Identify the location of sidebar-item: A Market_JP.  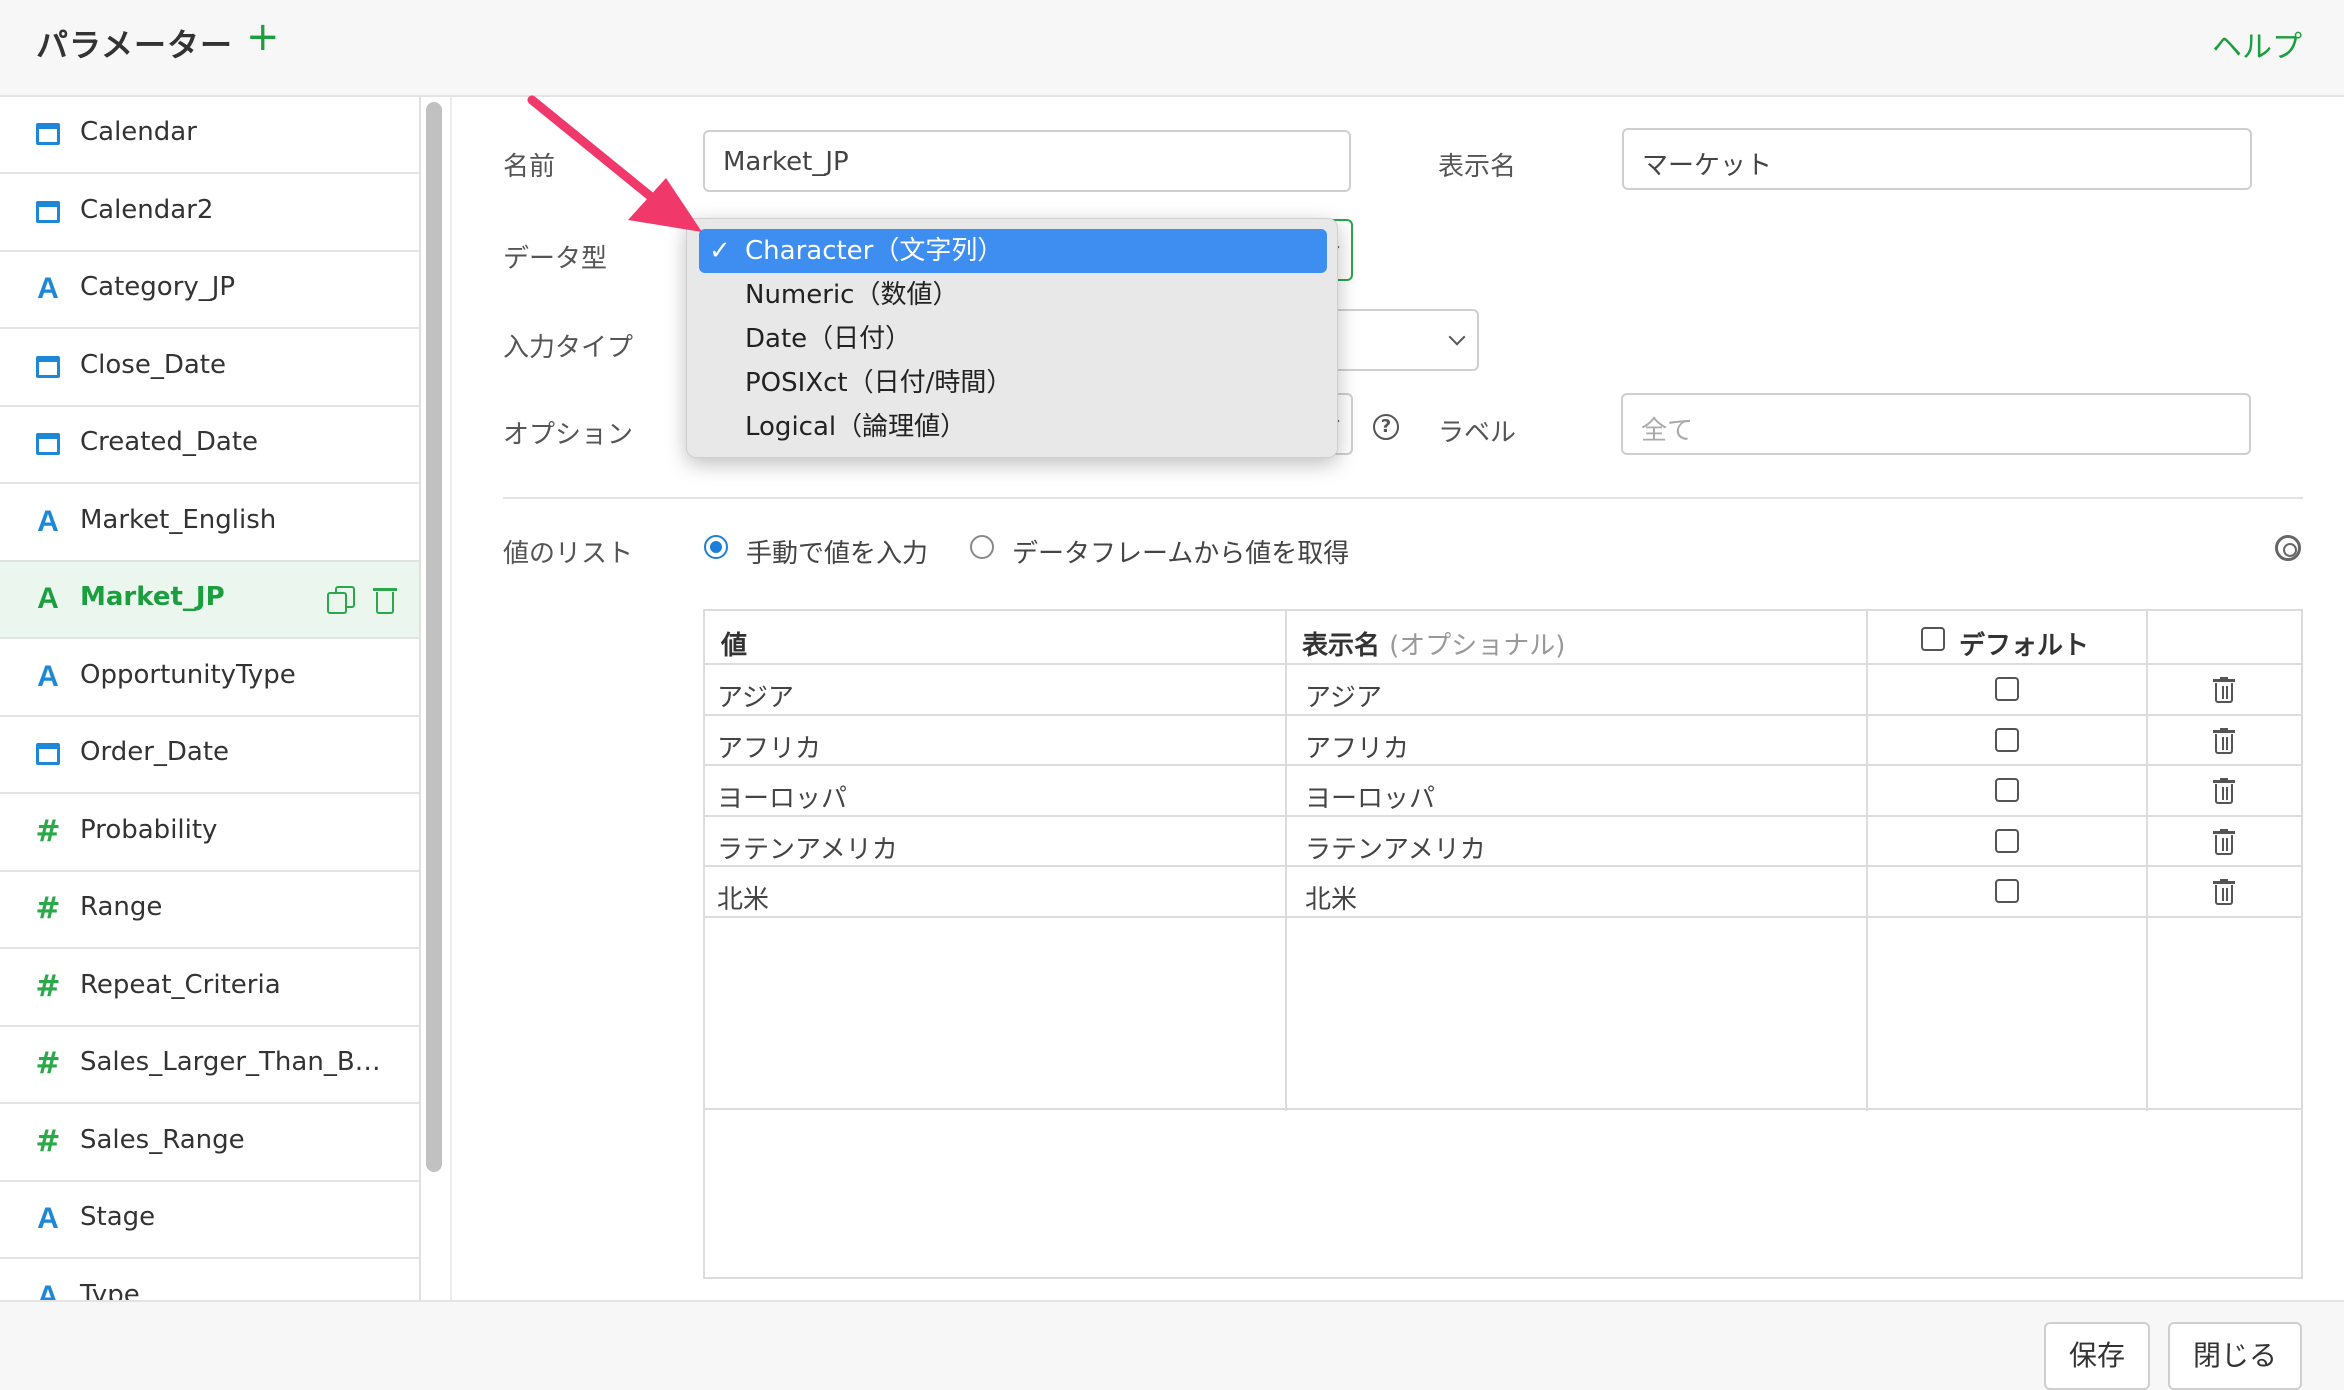
(209, 600).